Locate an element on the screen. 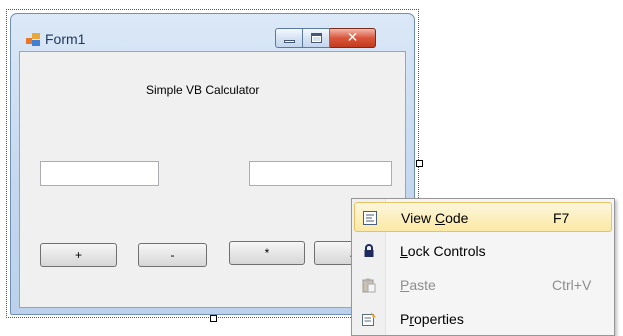 The height and width of the screenshot is (336, 623). properties-icon is located at coordinates (369, 319).